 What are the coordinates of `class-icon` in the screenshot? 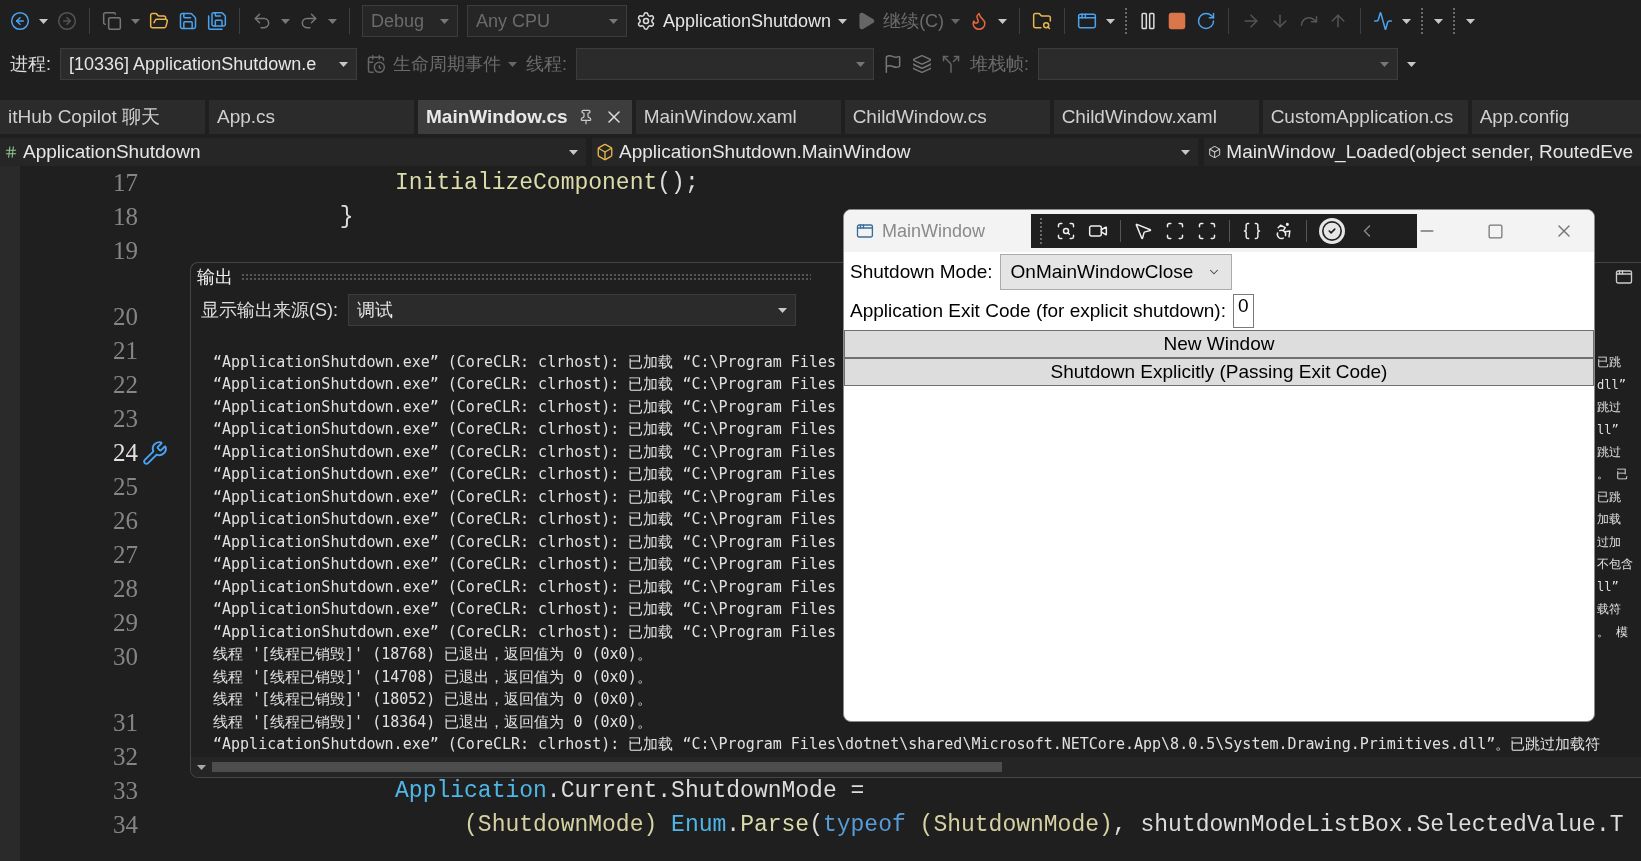 It's located at (605, 152).